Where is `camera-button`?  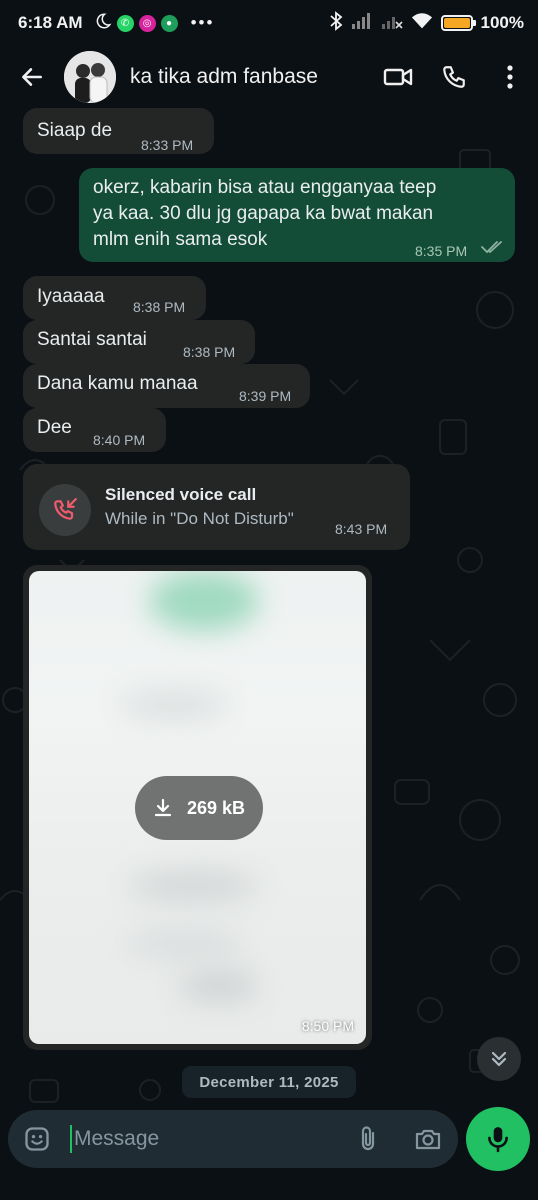 camera-button is located at coordinates (428, 1139).